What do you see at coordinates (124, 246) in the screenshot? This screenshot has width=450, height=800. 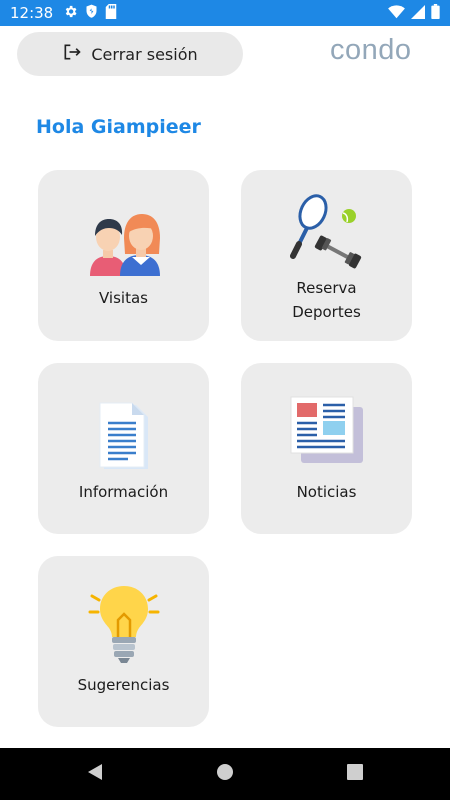 I see `visitors-icon` at bounding box center [124, 246].